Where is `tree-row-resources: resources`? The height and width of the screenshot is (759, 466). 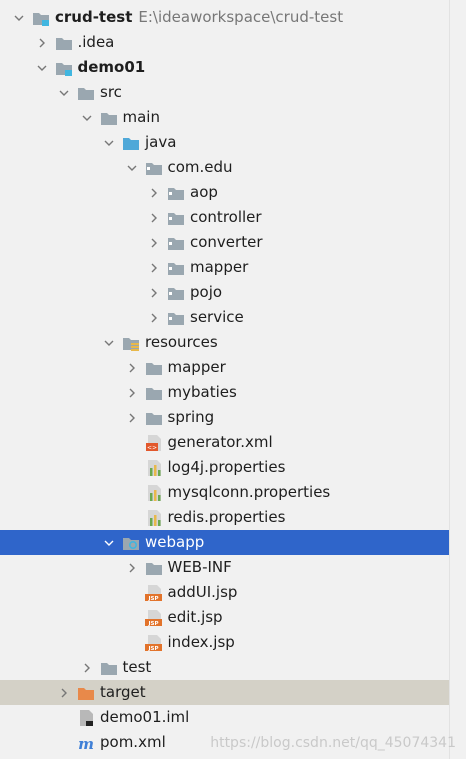
tree-row-resources: resources is located at coordinates (224, 342).